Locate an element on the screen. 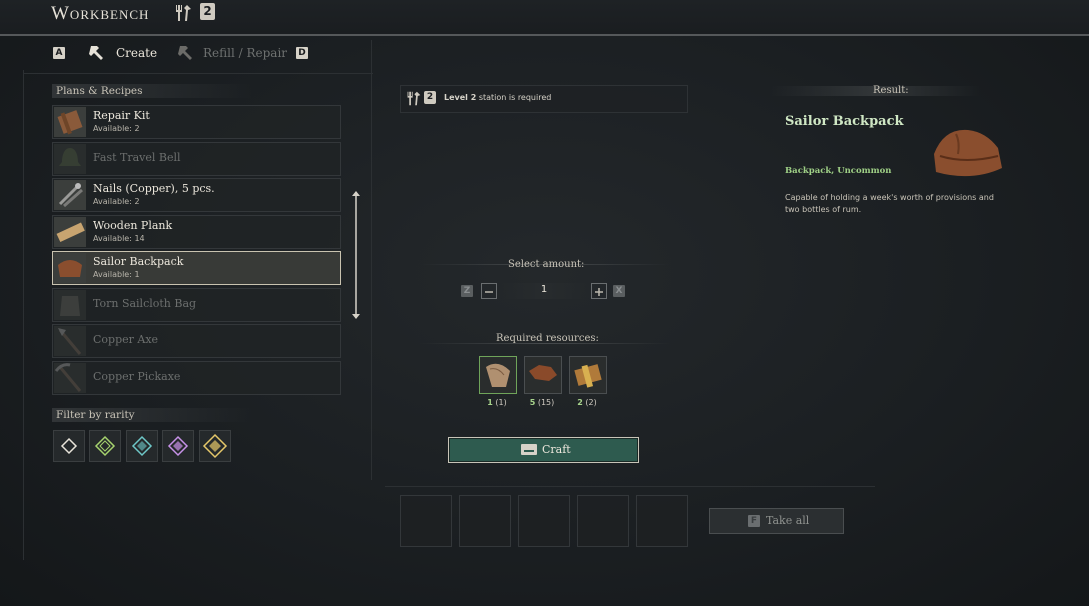 Image resolution: width=1089 pixels, height=606 pixels. strap-icon is located at coordinates (588, 376).